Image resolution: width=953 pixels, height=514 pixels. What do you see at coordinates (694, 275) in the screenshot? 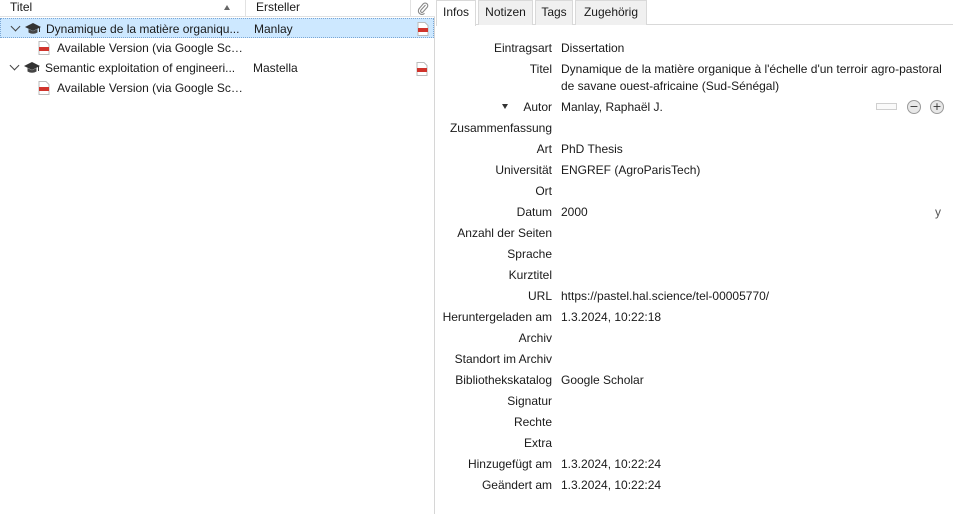
I see `field-short-title: Kurztitel` at bounding box center [694, 275].